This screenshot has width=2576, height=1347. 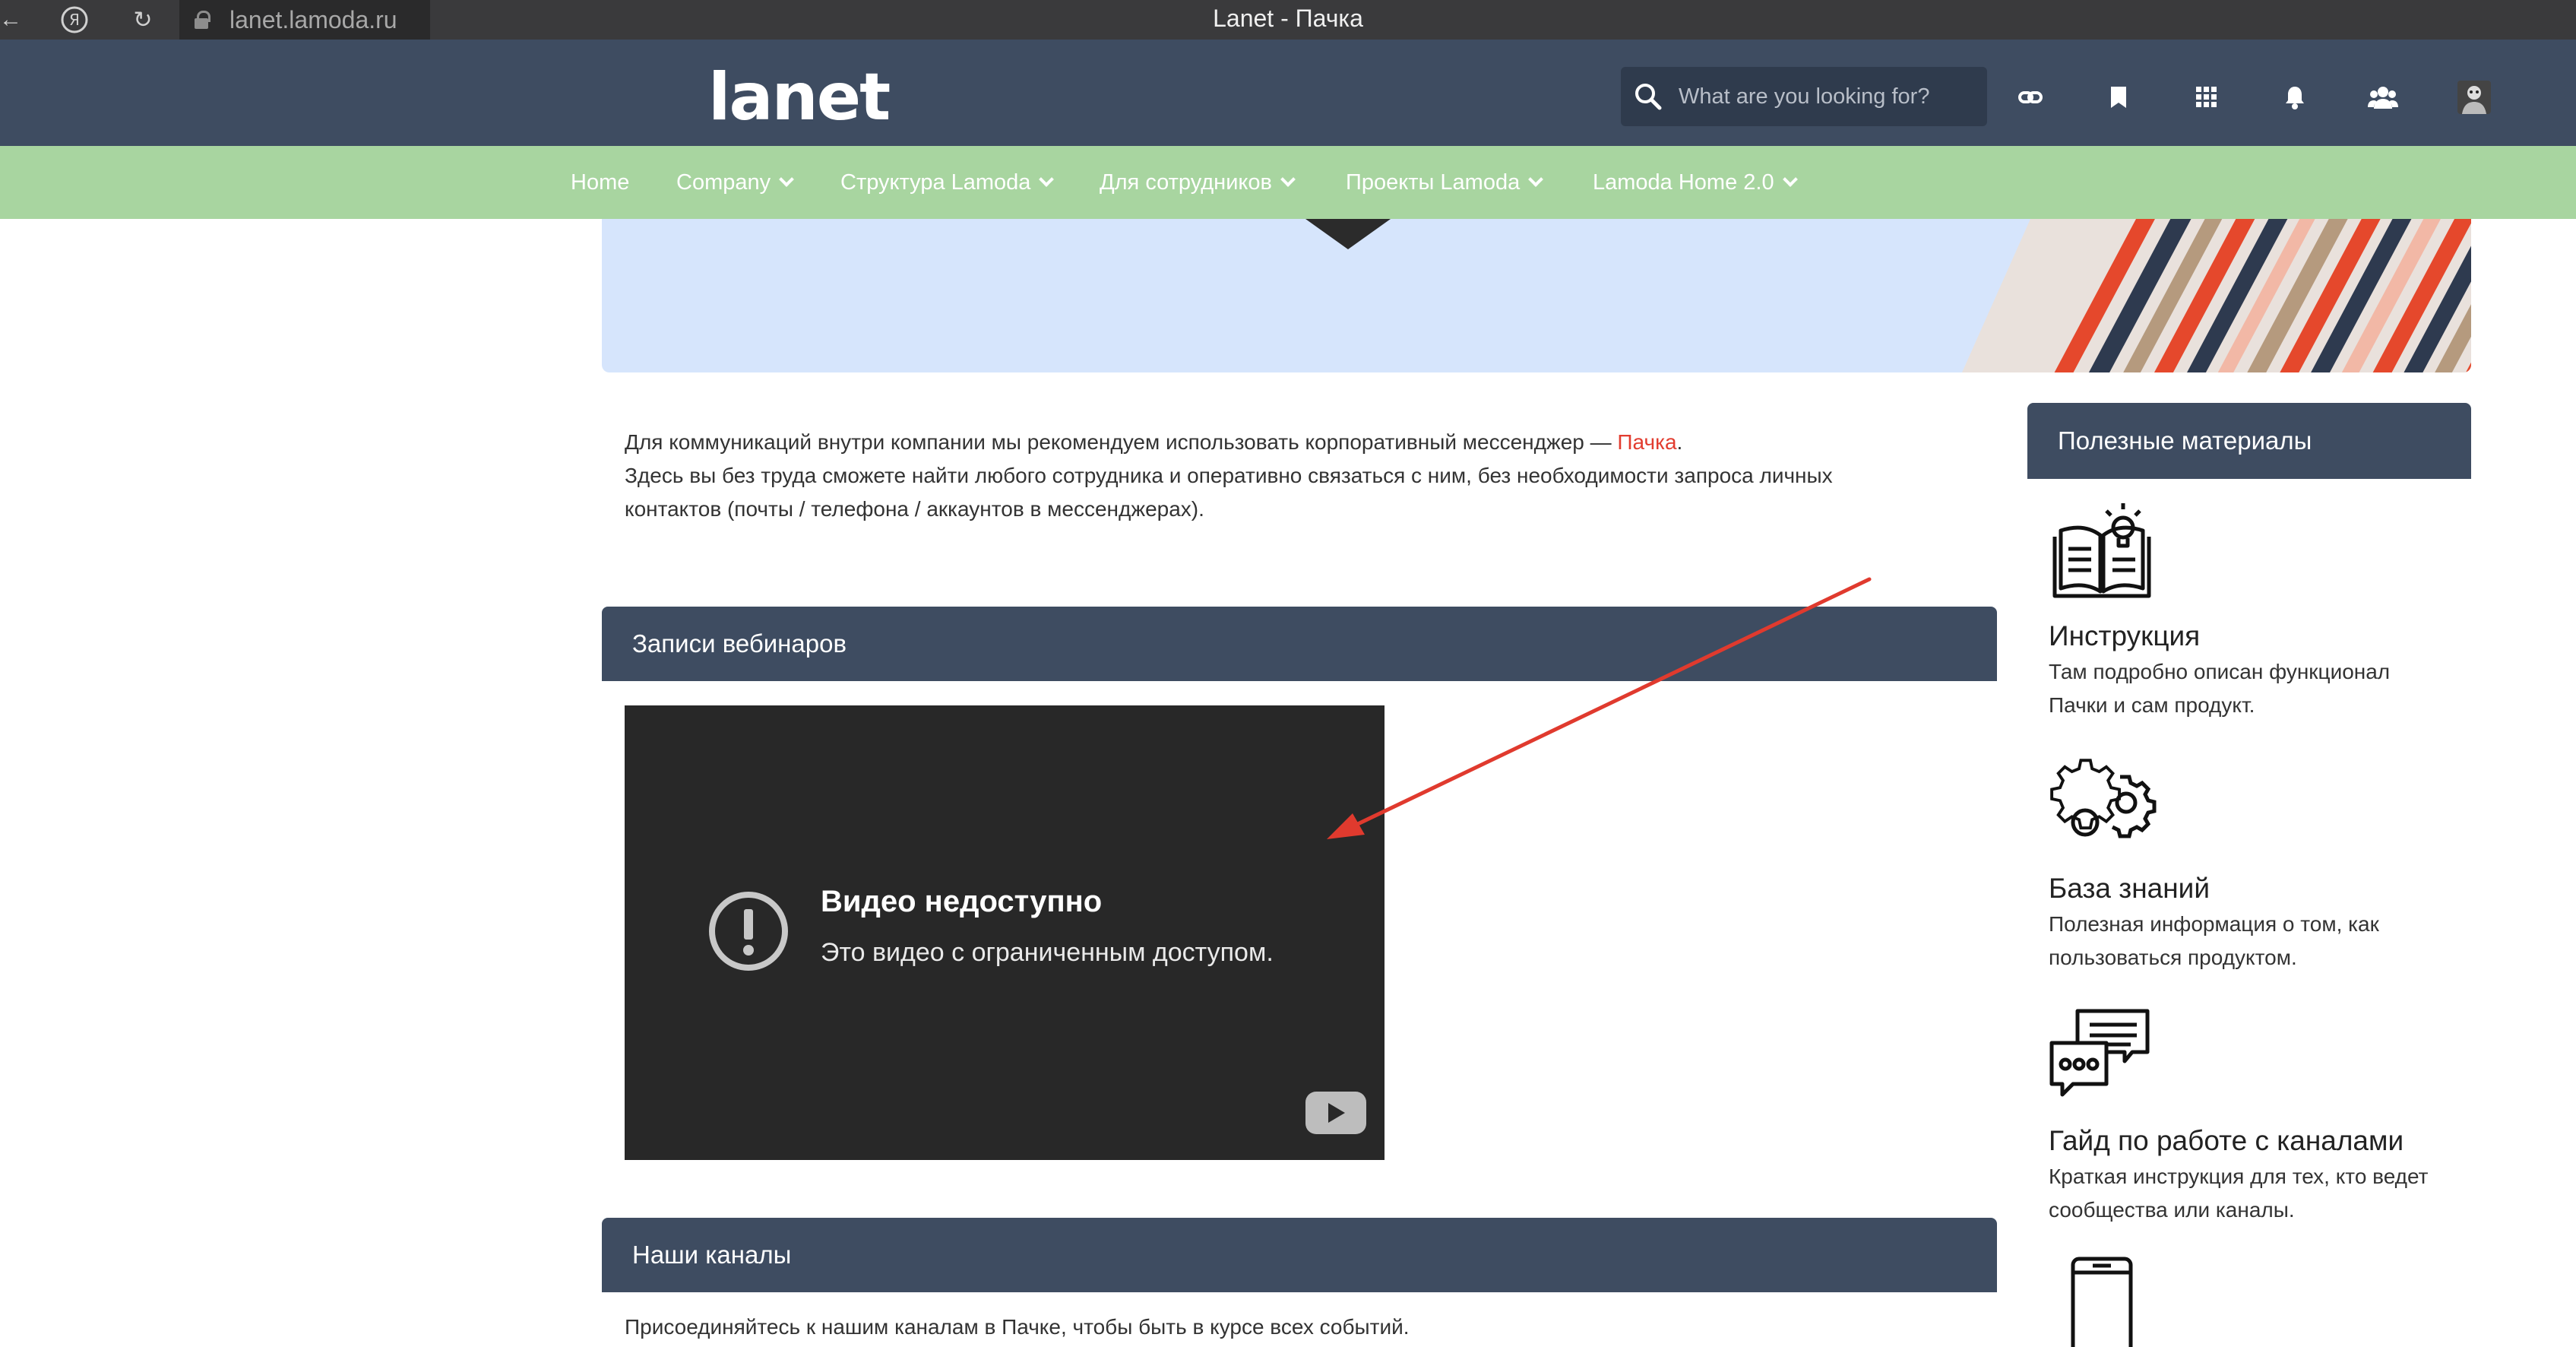 I want to click on intro-period: ., so click(x=1679, y=442).